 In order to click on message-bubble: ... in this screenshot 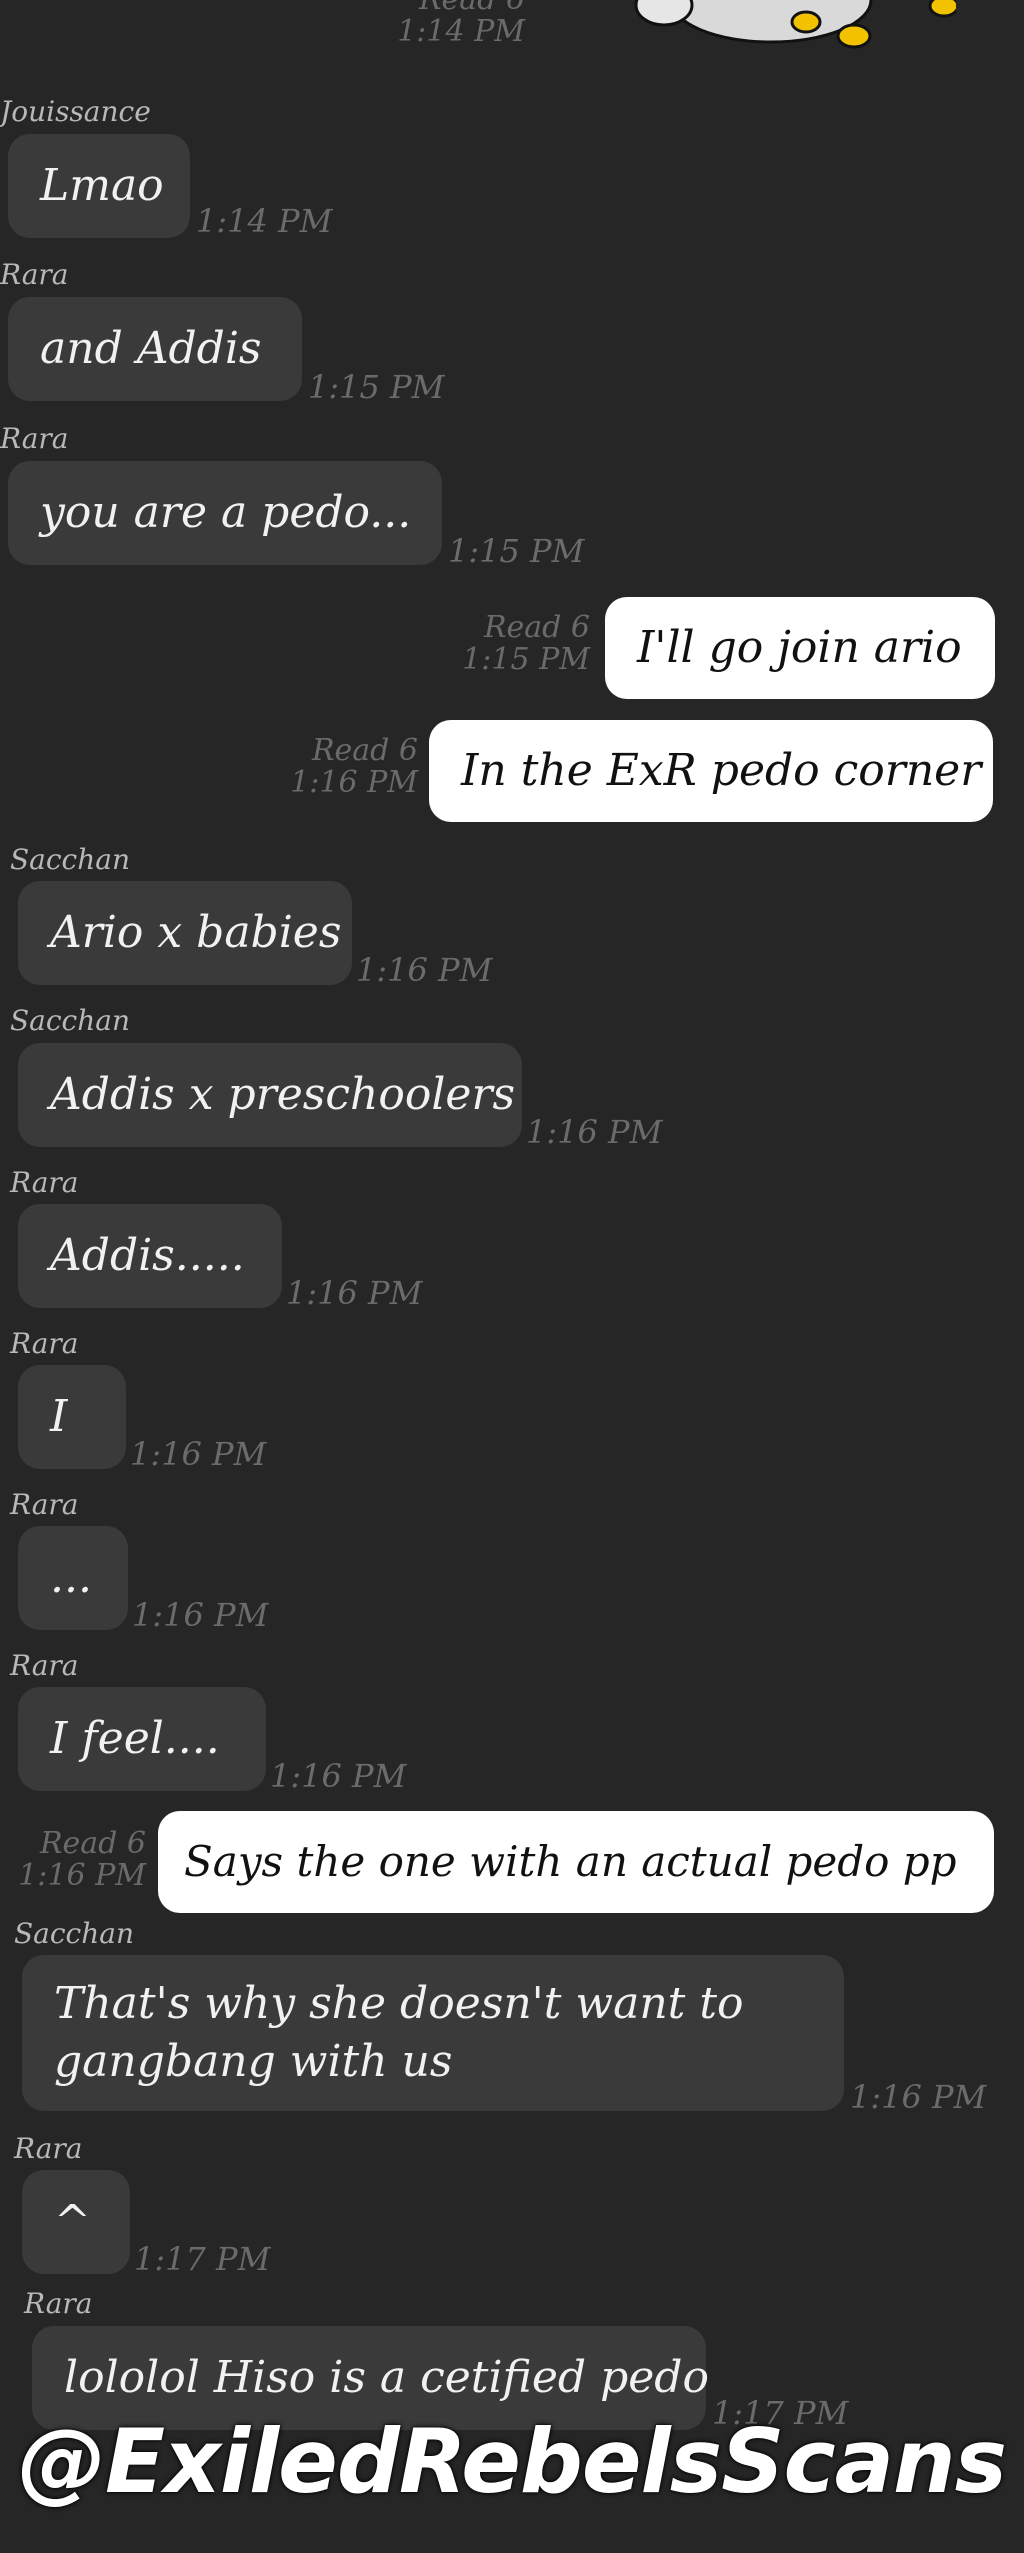, I will do `click(73, 1578)`.